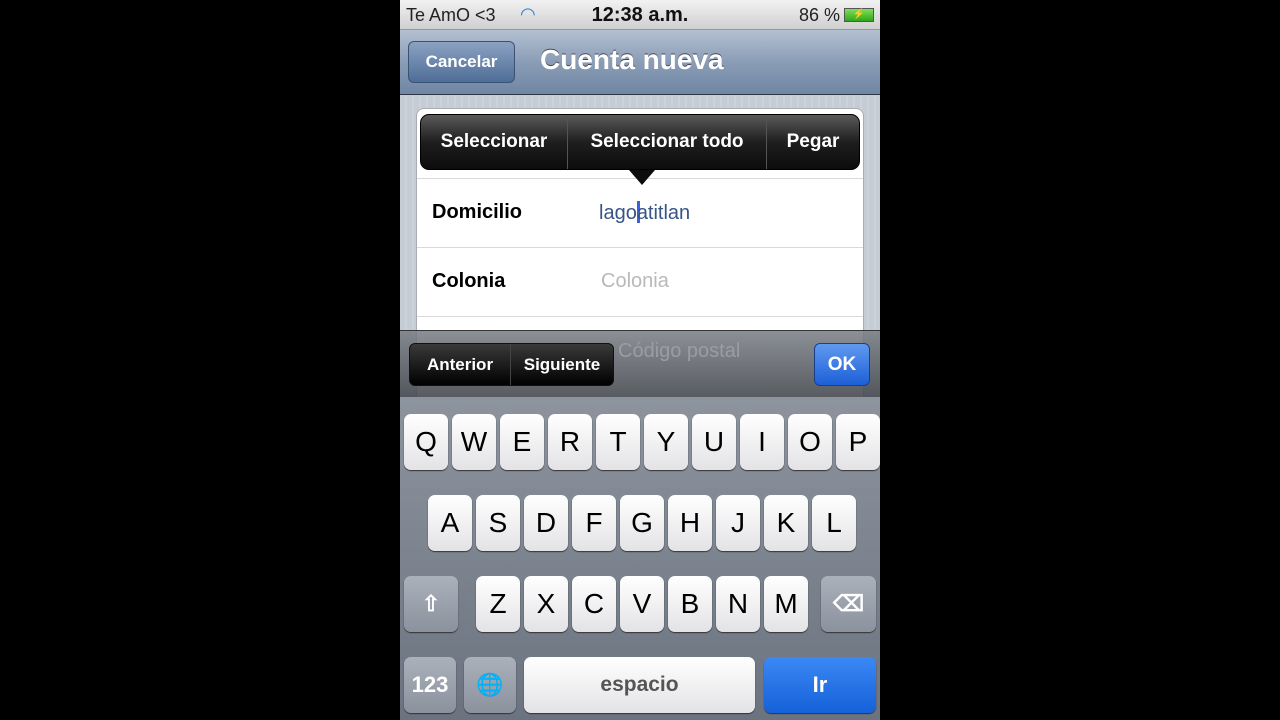 The image size is (1280, 720). What do you see at coordinates (848, 604) in the screenshot?
I see `delete-key: ⌫` at bounding box center [848, 604].